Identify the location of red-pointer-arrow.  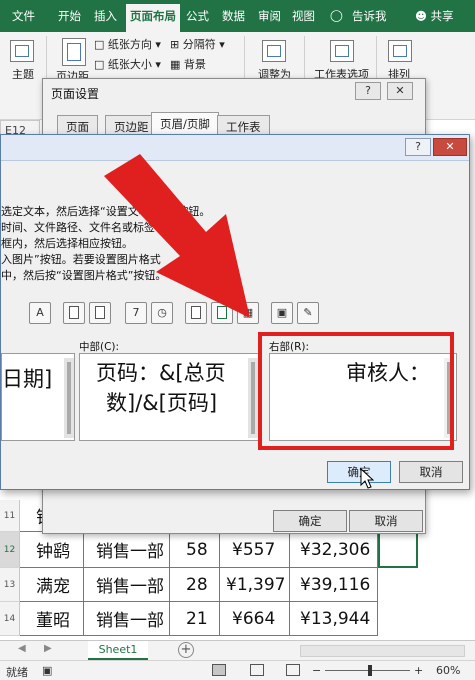
(177, 236).